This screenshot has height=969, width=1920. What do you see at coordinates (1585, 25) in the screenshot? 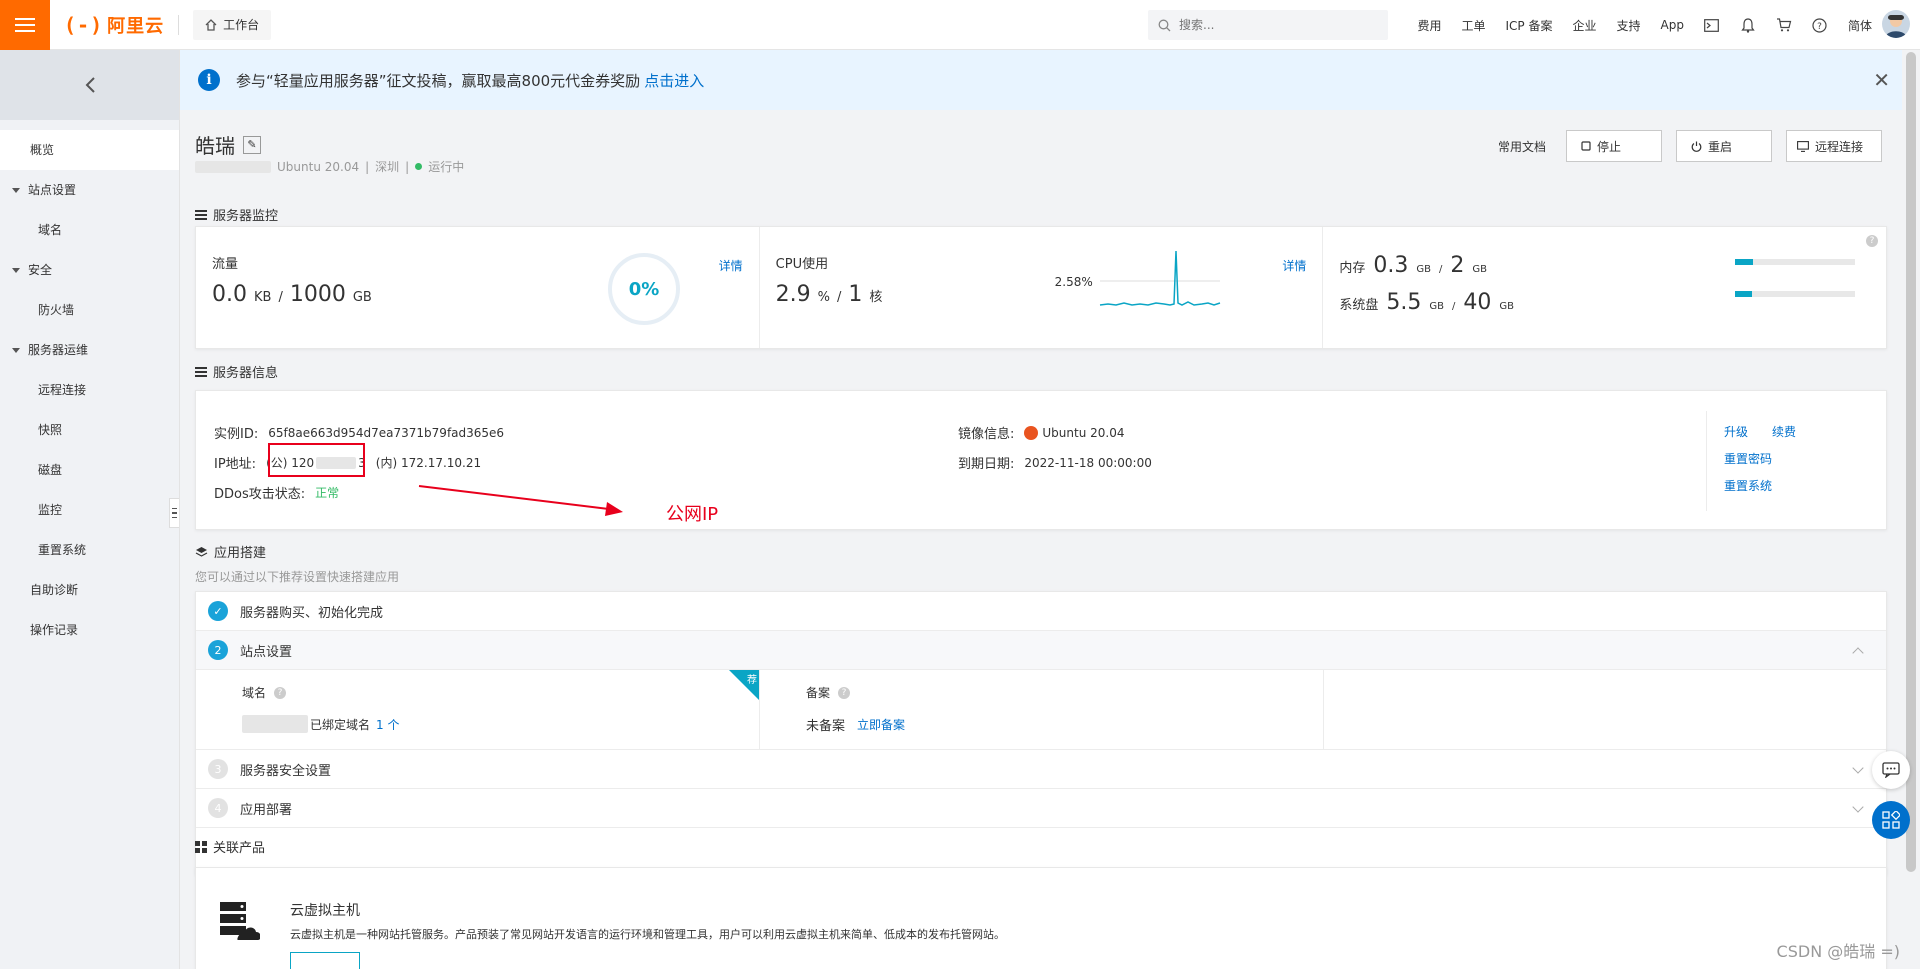
I see `nav-enterprise: 企业` at bounding box center [1585, 25].